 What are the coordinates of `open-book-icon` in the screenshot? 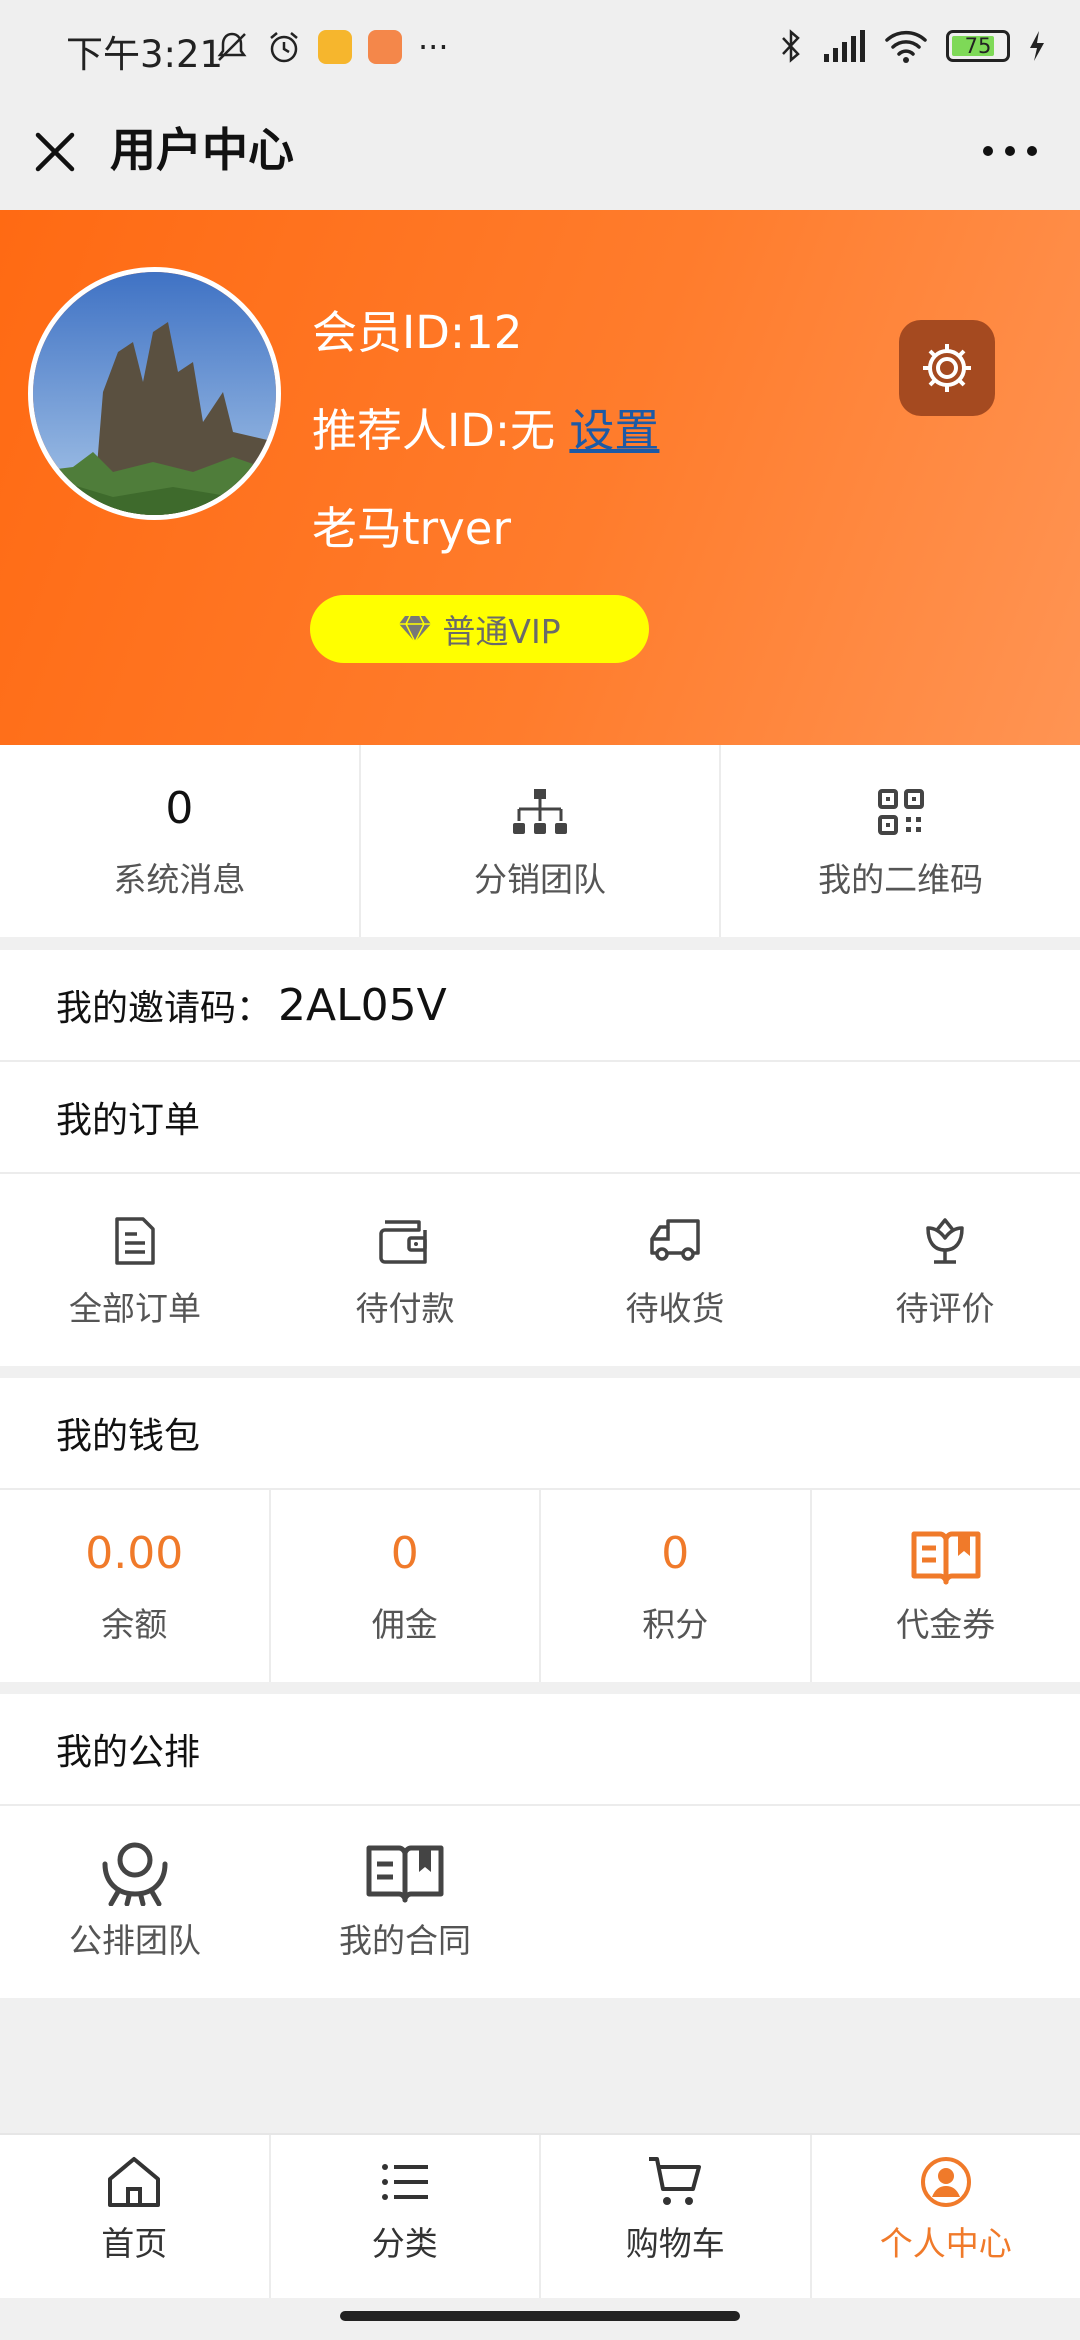 It's located at (946, 1558).